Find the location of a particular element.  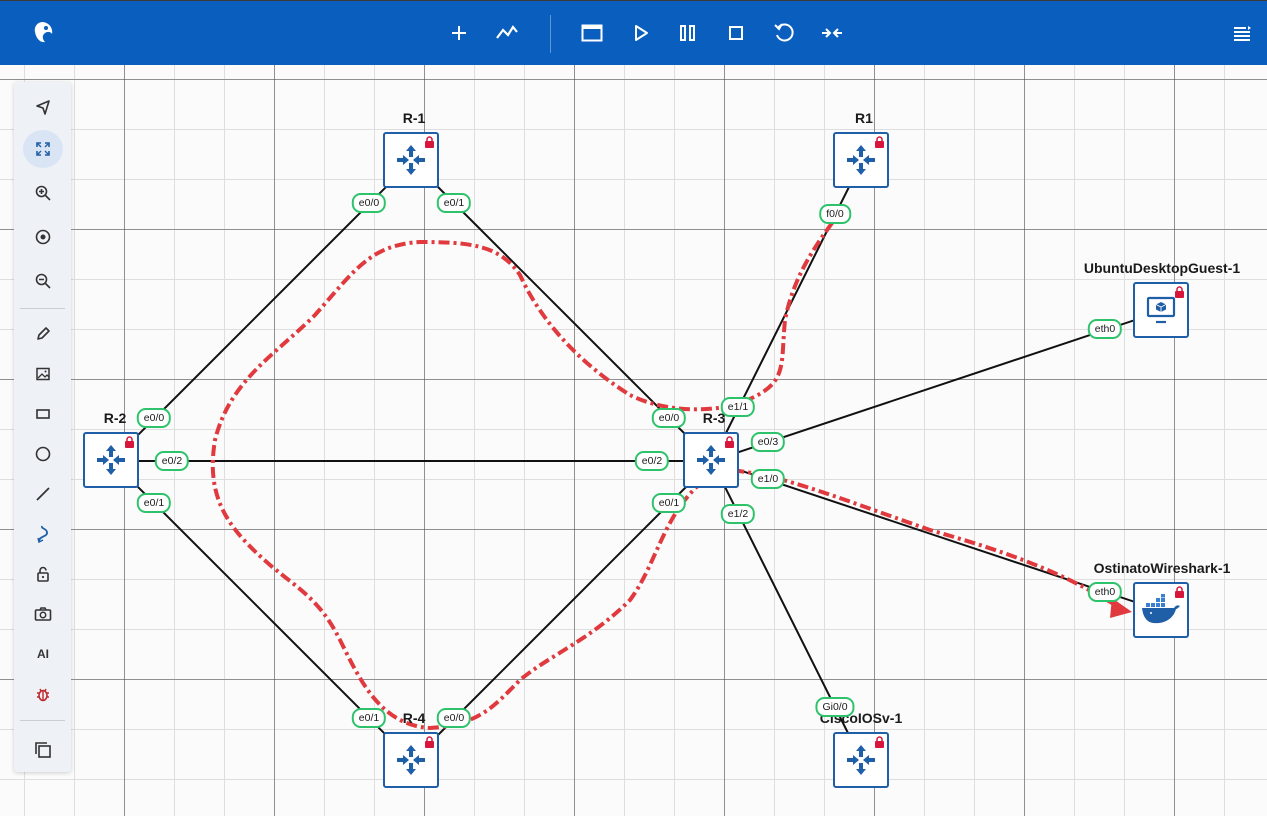

node-label-ostinato: OstinatoWireshark-1 is located at coordinates (1162, 568).